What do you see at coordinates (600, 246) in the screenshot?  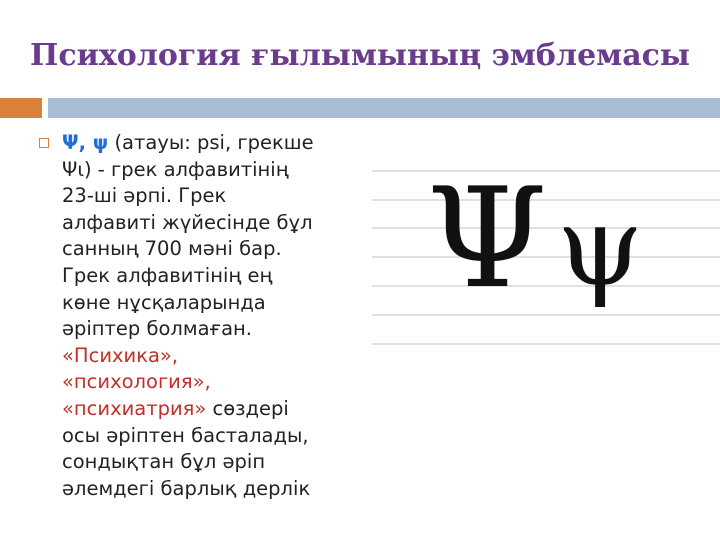 I see `psi-lowercase: ψ` at bounding box center [600, 246].